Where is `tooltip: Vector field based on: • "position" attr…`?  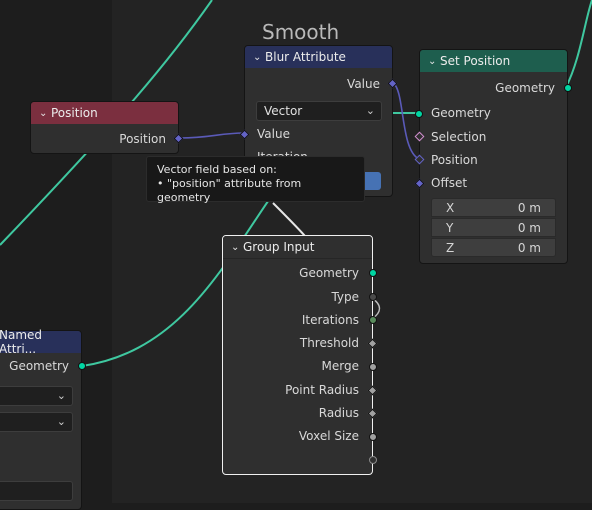
tooltip: Vector field based on: • "position" attr… is located at coordinates (255, 180).